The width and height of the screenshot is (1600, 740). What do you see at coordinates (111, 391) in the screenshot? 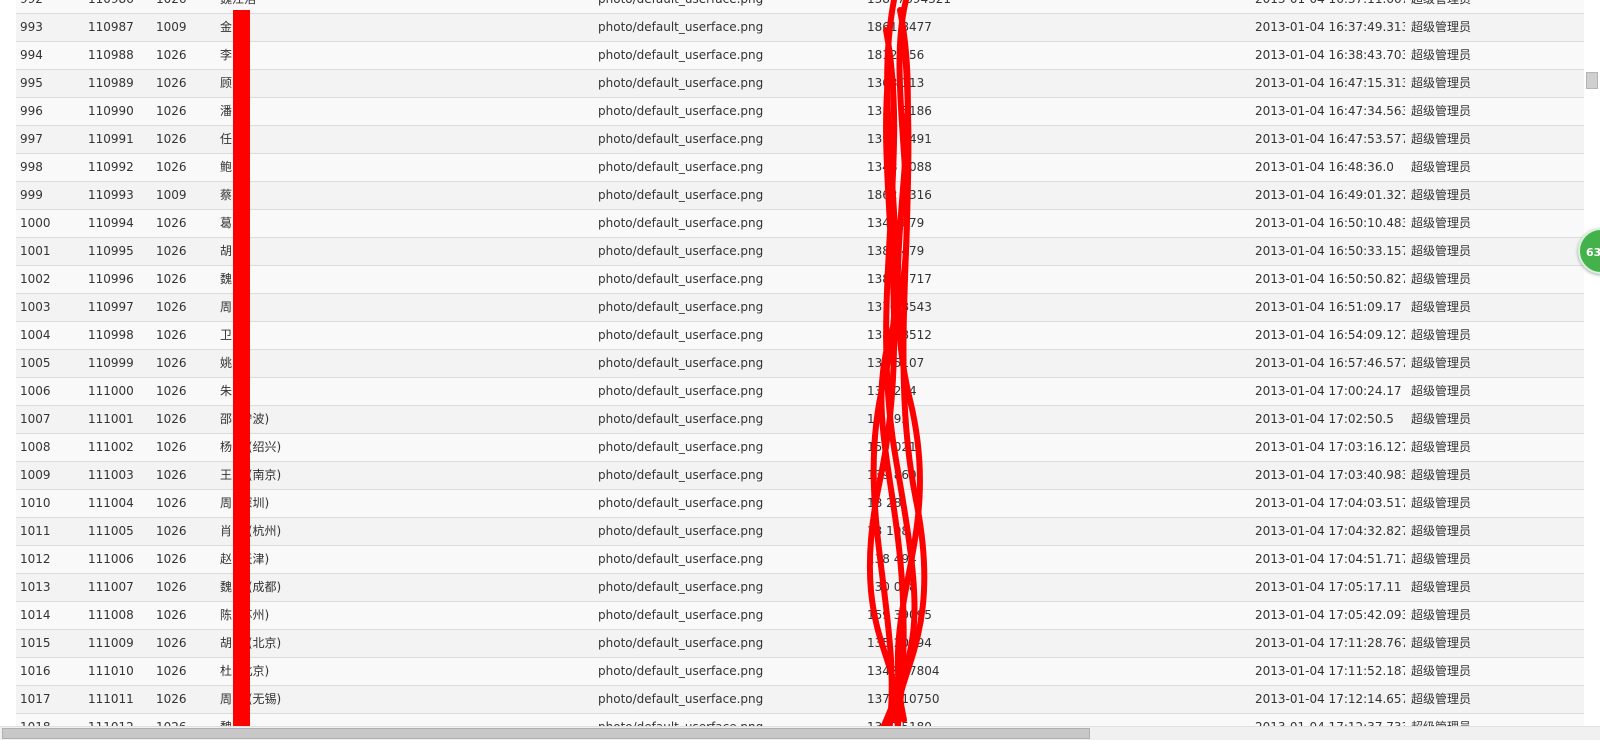
I see `user-id-cell: 111000` at bounding box center [111, 391].